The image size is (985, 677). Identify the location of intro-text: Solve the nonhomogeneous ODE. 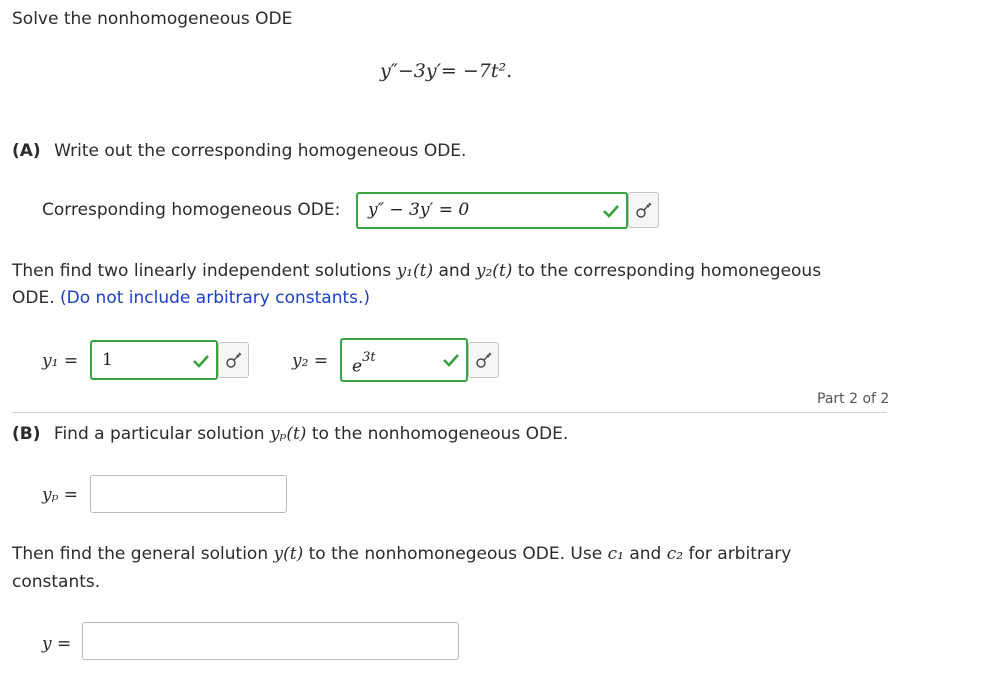
(152, 19).